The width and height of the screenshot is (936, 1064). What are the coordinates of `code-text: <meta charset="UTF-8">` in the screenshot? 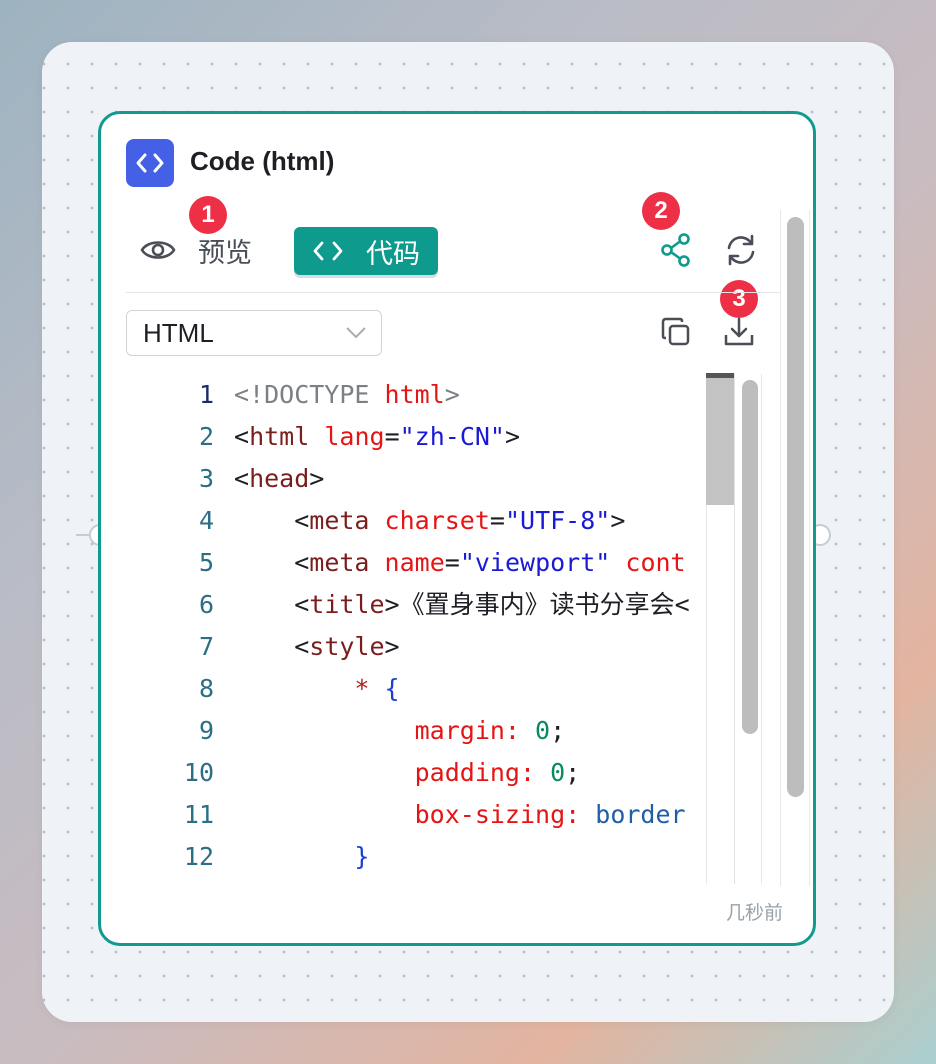 It's located at (429, 521).